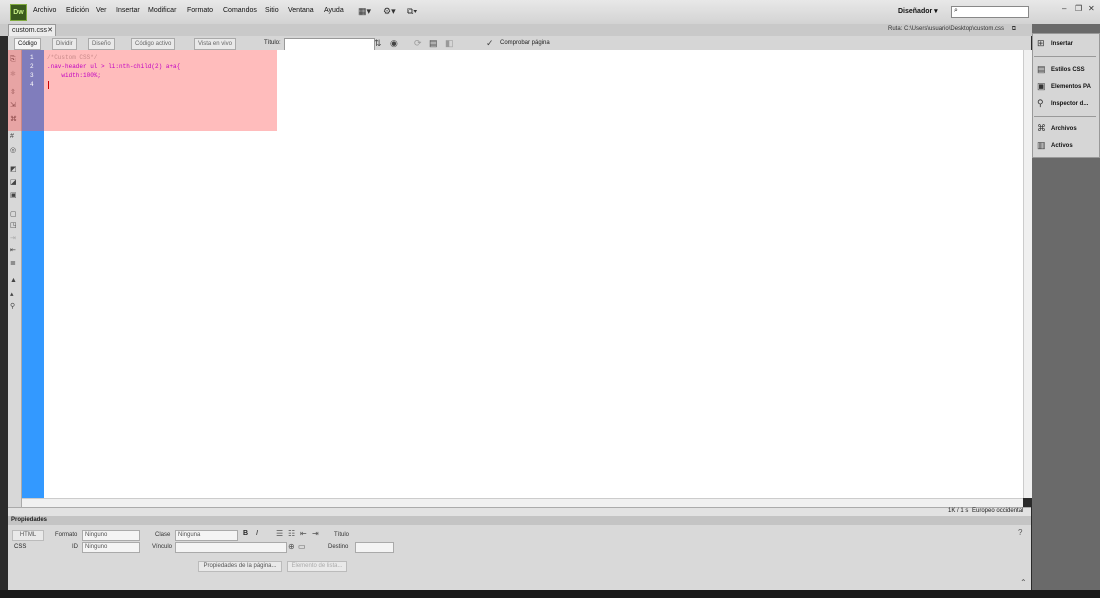  Describe the element at coordinates (550, 594) in the screenshot. I see `taskbar` at that location.